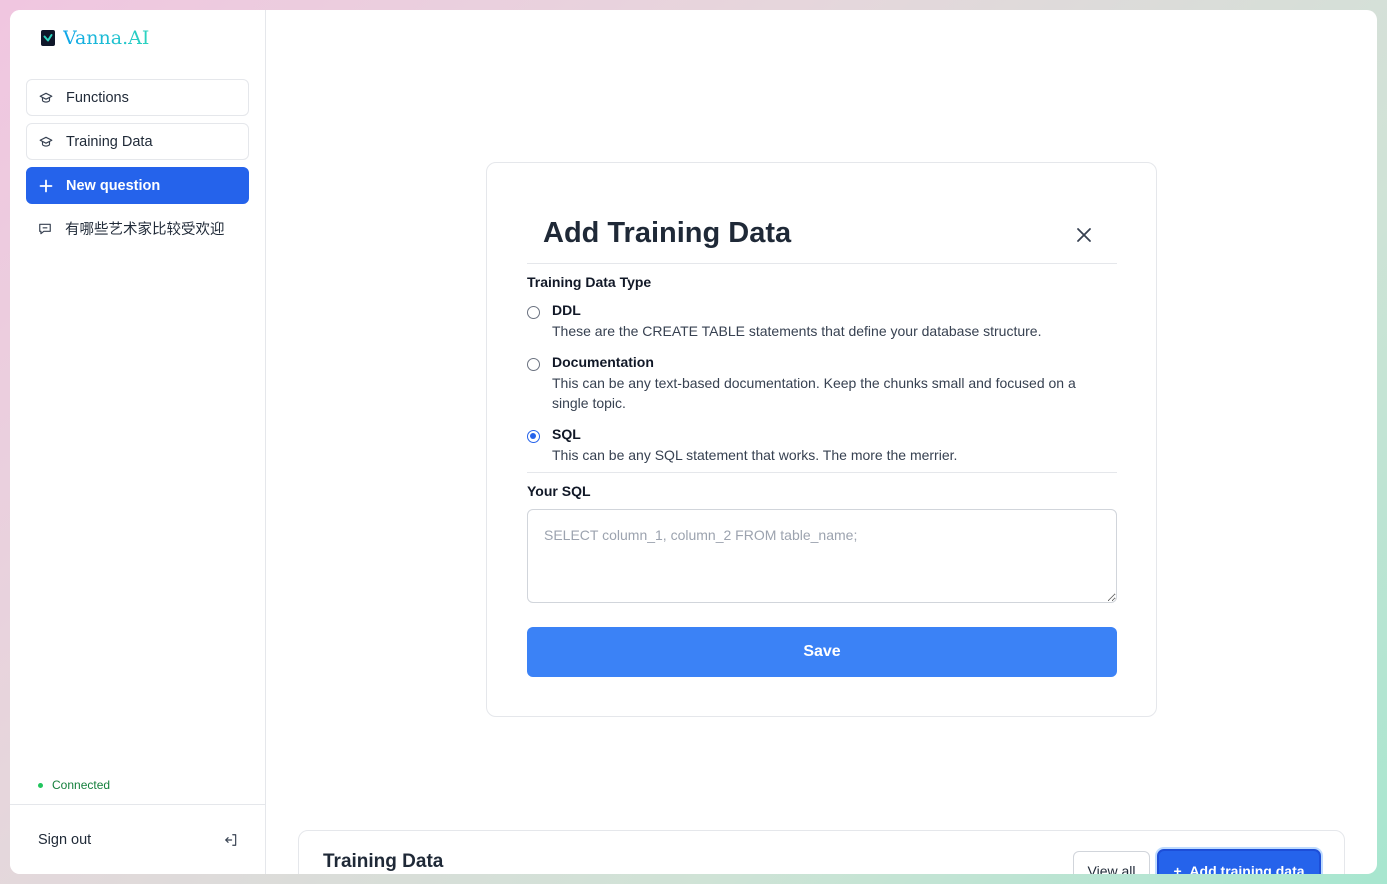 Image resolution: width=1387 pixels, height=884 pixels. I want to click on plus-icon: +, so click(1181, 868).